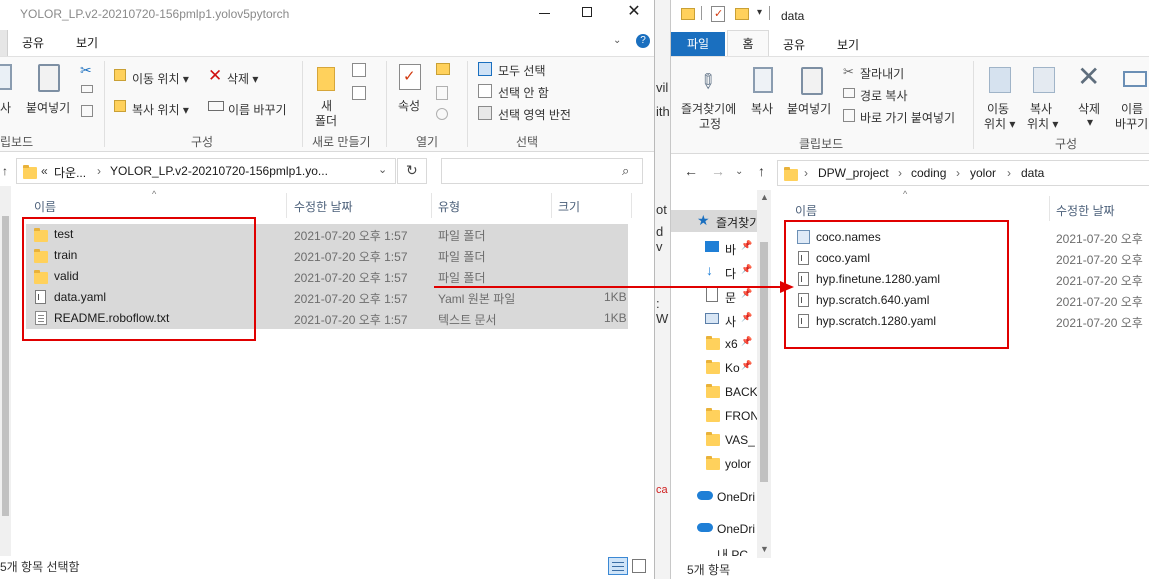  I want to click on maximize-icon, so click(588, 13).